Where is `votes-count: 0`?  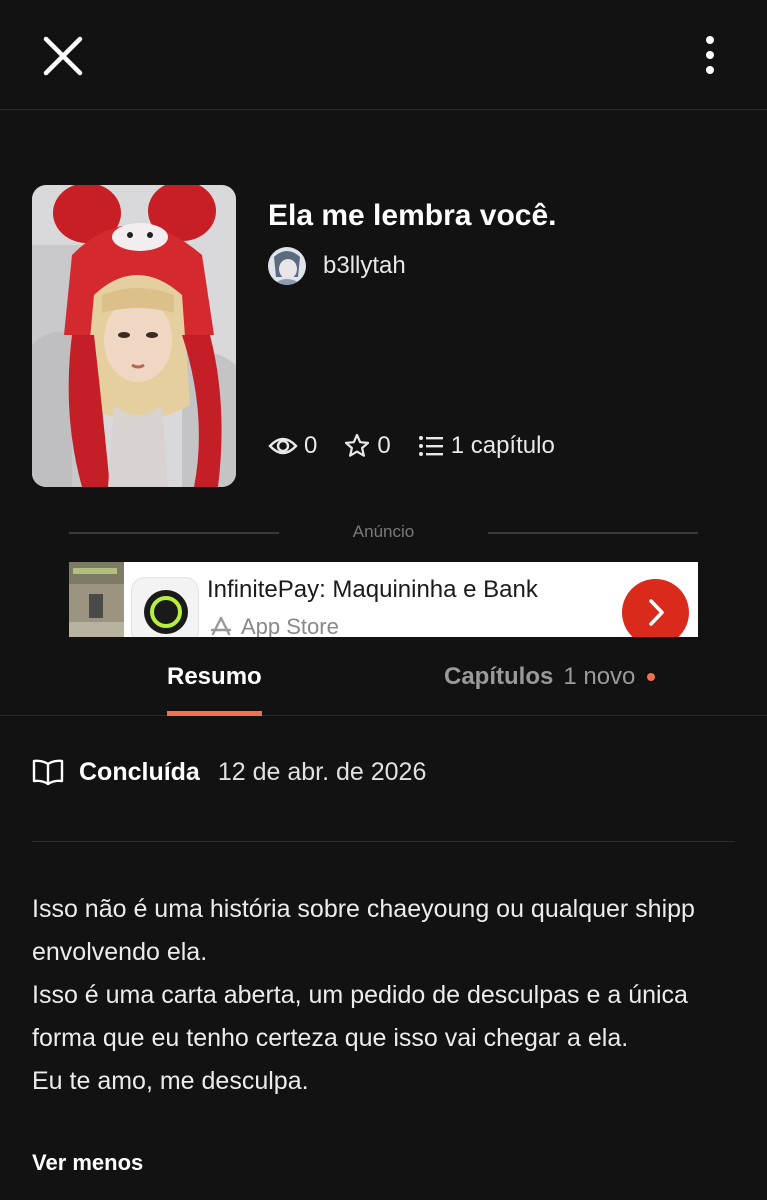
votes-count: 0 is located at coordinates (384, 445).